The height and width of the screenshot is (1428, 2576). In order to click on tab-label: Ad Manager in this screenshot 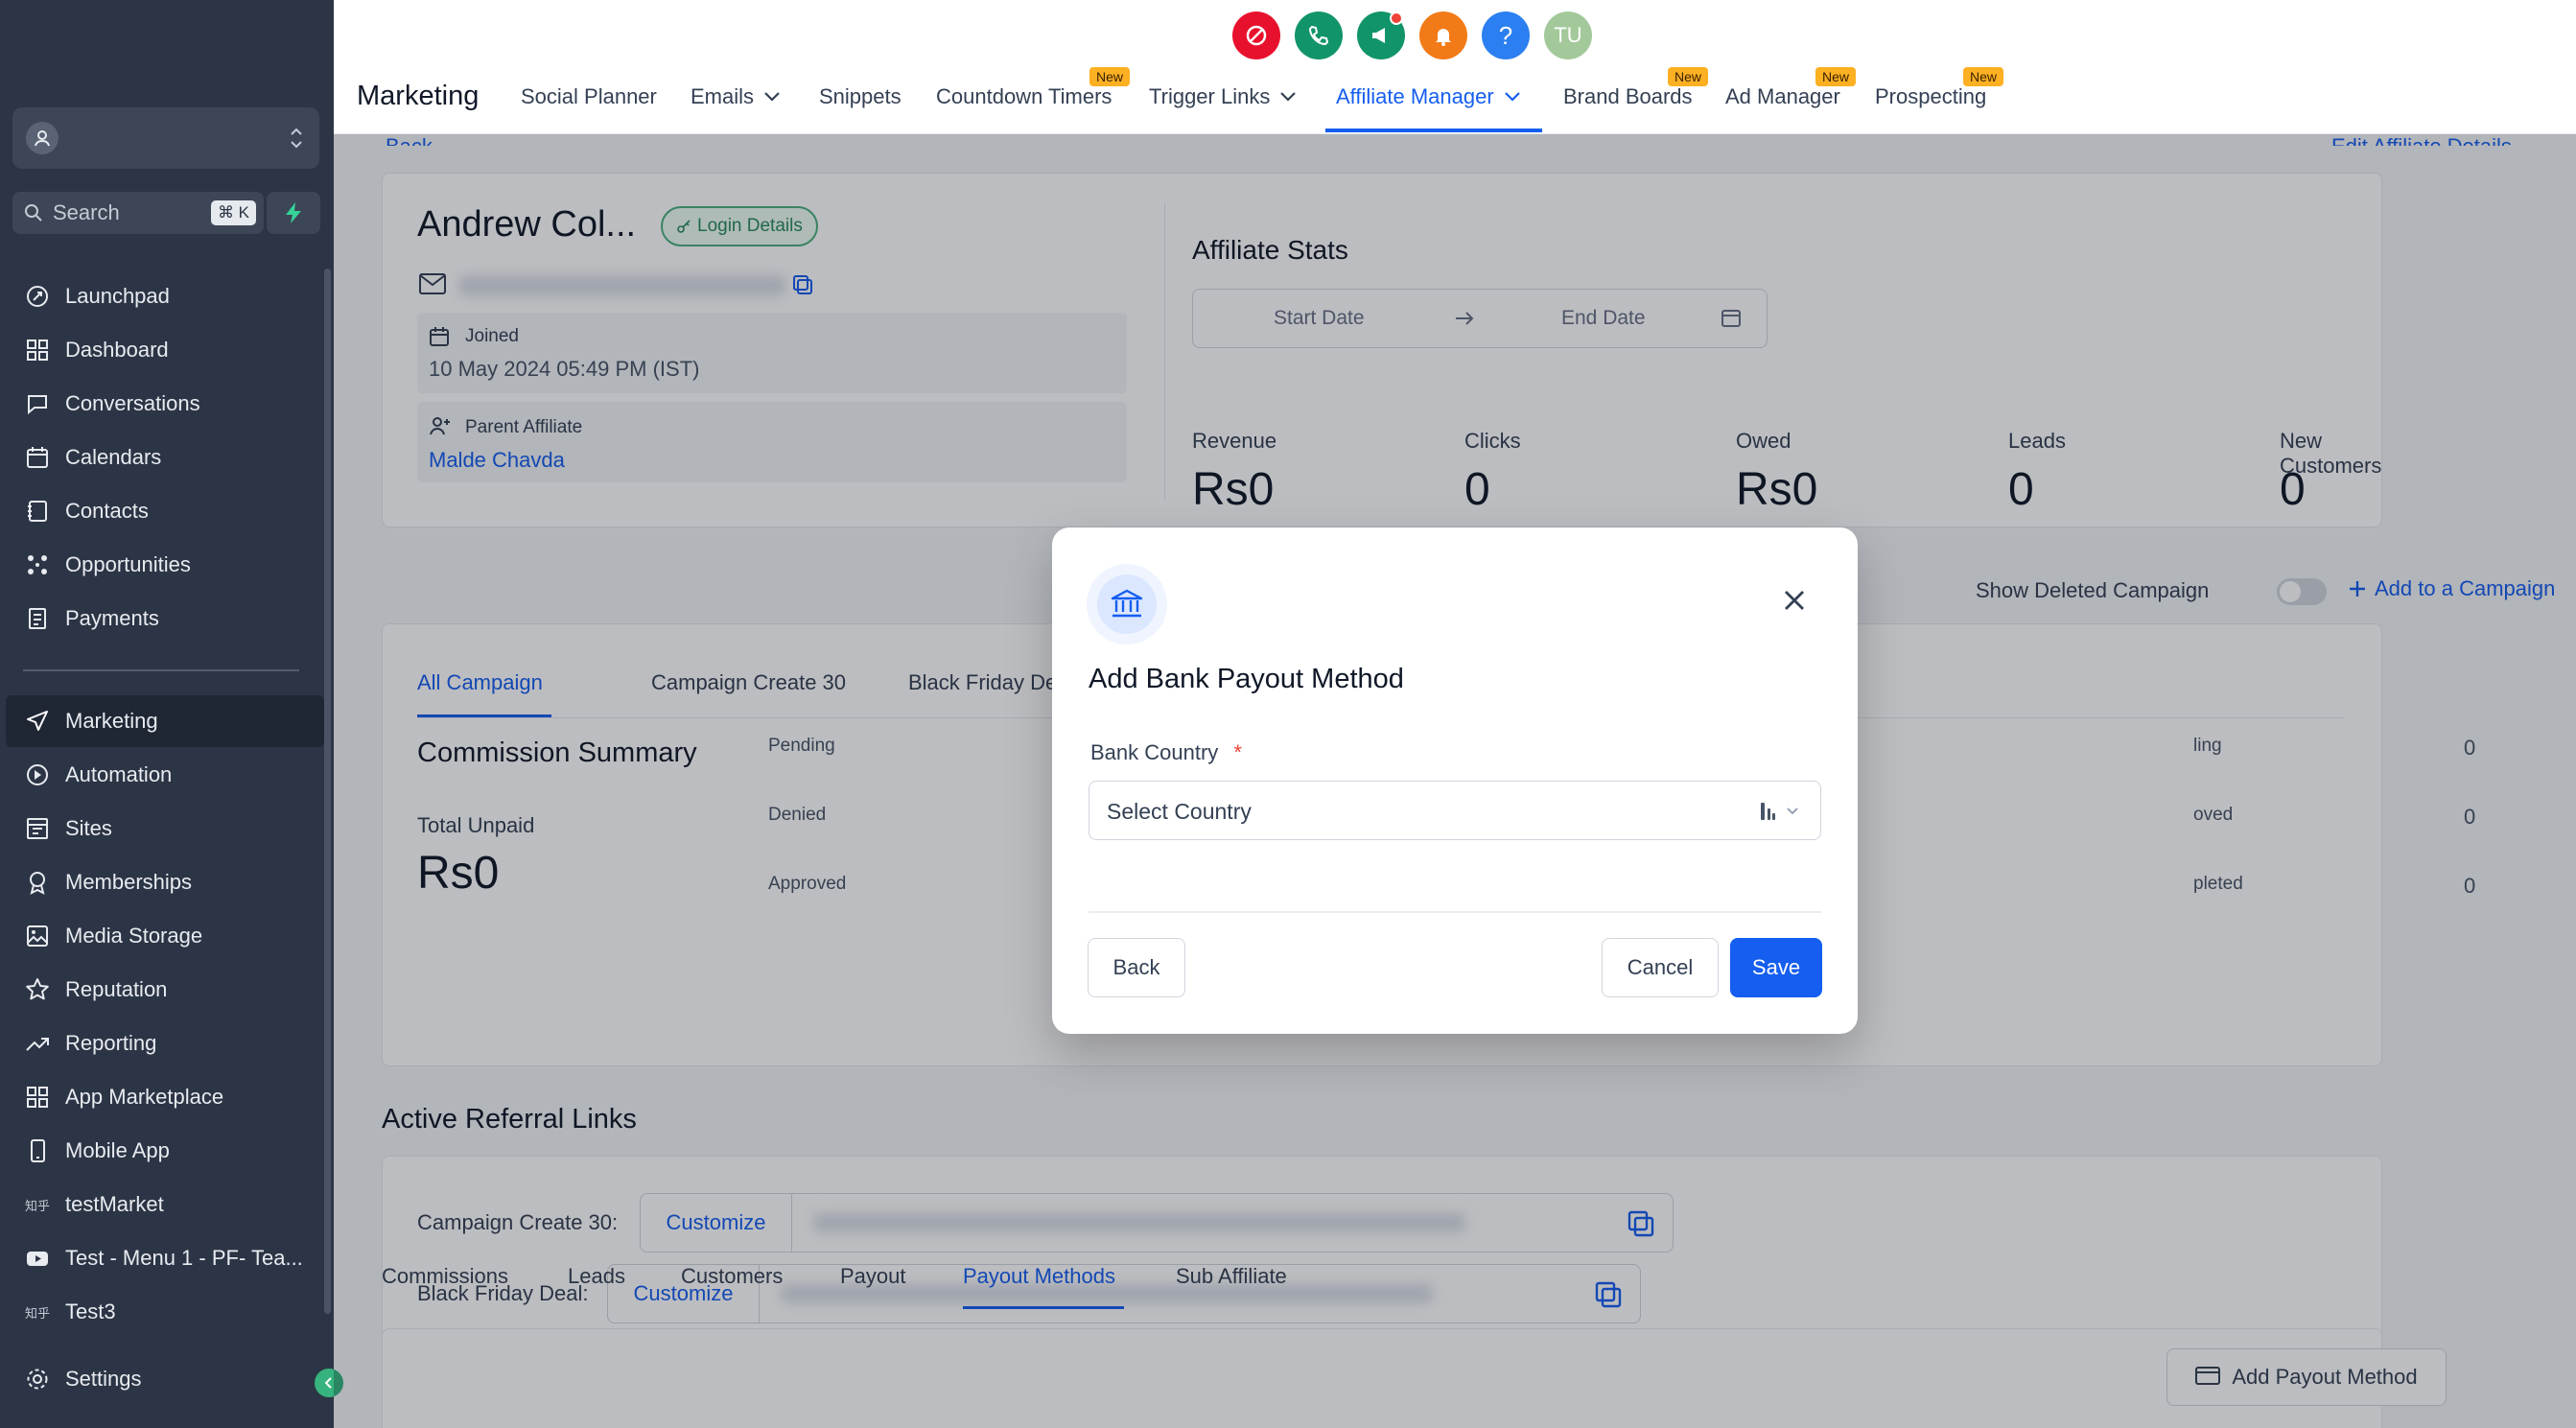, I will do `click(1782, 96)`.